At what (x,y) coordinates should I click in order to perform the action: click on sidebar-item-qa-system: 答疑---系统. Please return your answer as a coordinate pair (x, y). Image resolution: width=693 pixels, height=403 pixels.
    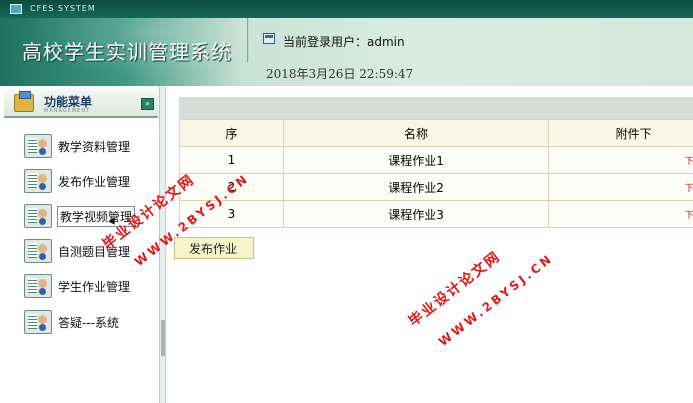
    Looking at the image, I should click on (91, 322).